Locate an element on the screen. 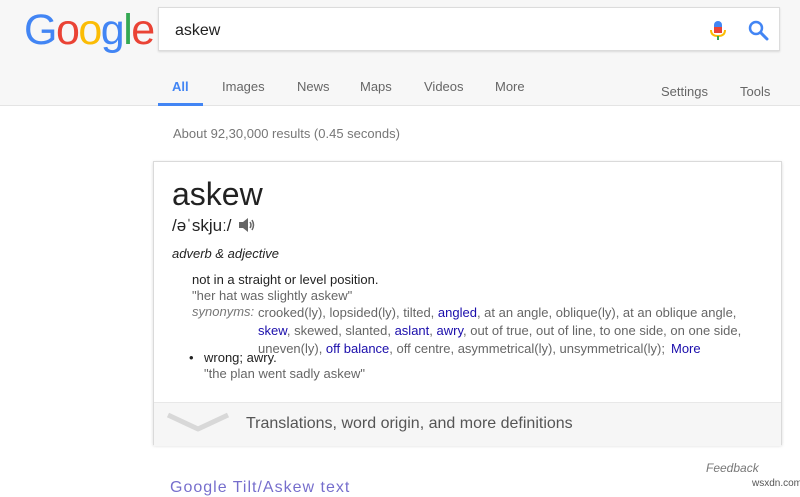 The image size is (800, 497). logo-letter: G is located at coordinates (40, 30).